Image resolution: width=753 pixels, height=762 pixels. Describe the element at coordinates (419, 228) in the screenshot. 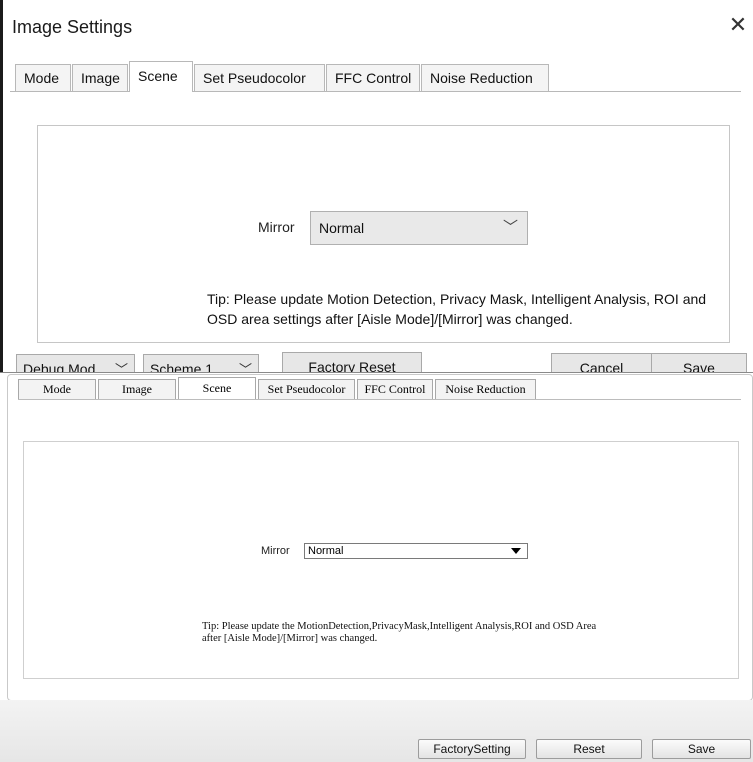

I see `mirror-select: Normal ﹀` at that location.